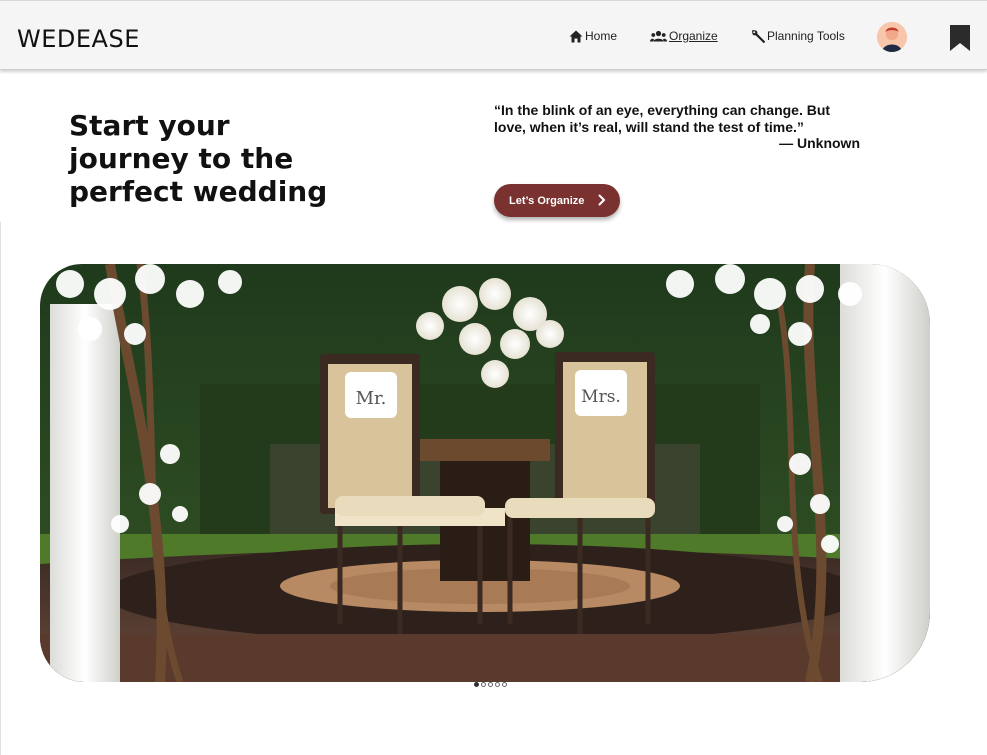  Describe the element at coordinates (547, 200) in the screenshot. I see `lets-organize-label: Let’s Organize` at that location.